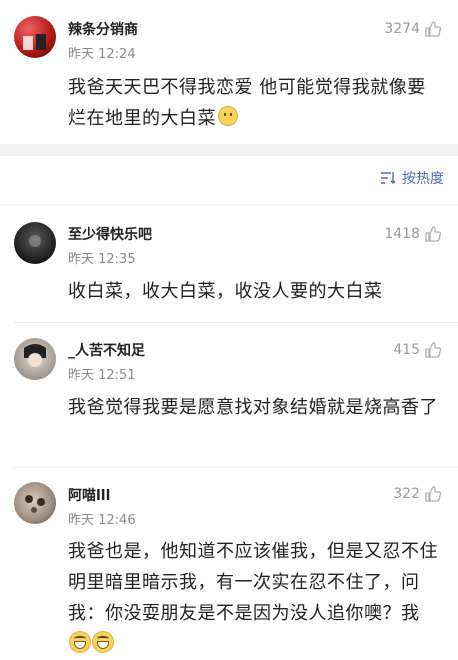 Image resolution: width=458 pixels, height=660 pixels. I want to click on comment-author: 至少得快乐吧, so click(110, 234).